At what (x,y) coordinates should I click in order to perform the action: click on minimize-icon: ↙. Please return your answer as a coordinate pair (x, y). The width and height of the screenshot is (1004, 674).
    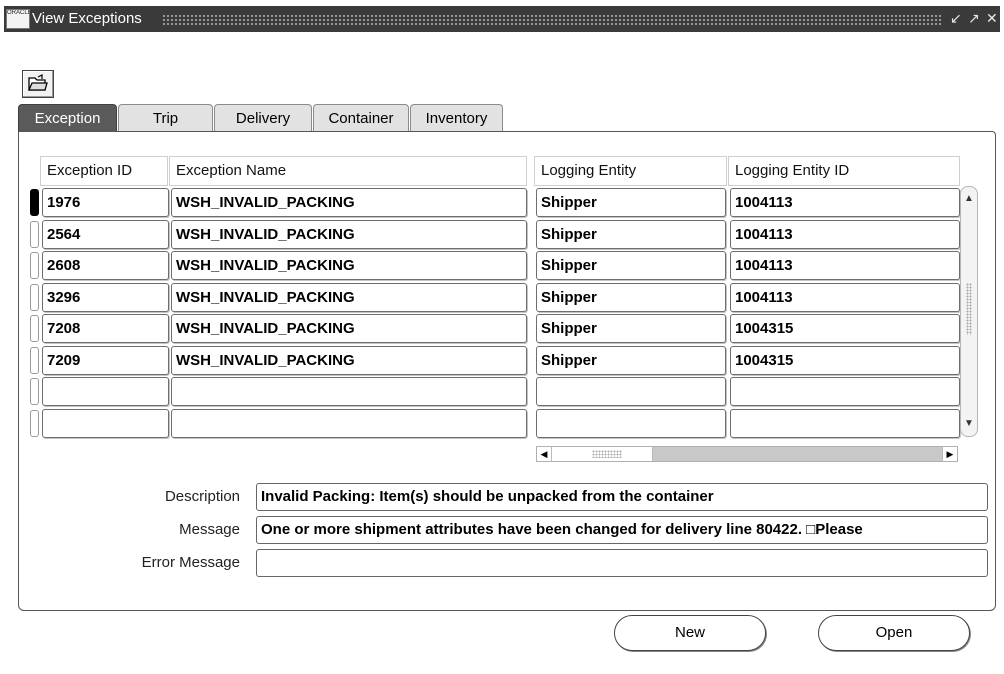
    Looking at the image, I should click on (956, 18).